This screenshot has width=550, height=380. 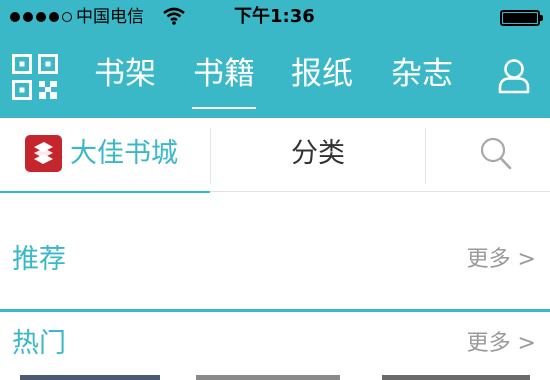 What do you see at coordinates (521, 18) in the screenshot?
I see `battery-icon` at bounding box center [521, 18].